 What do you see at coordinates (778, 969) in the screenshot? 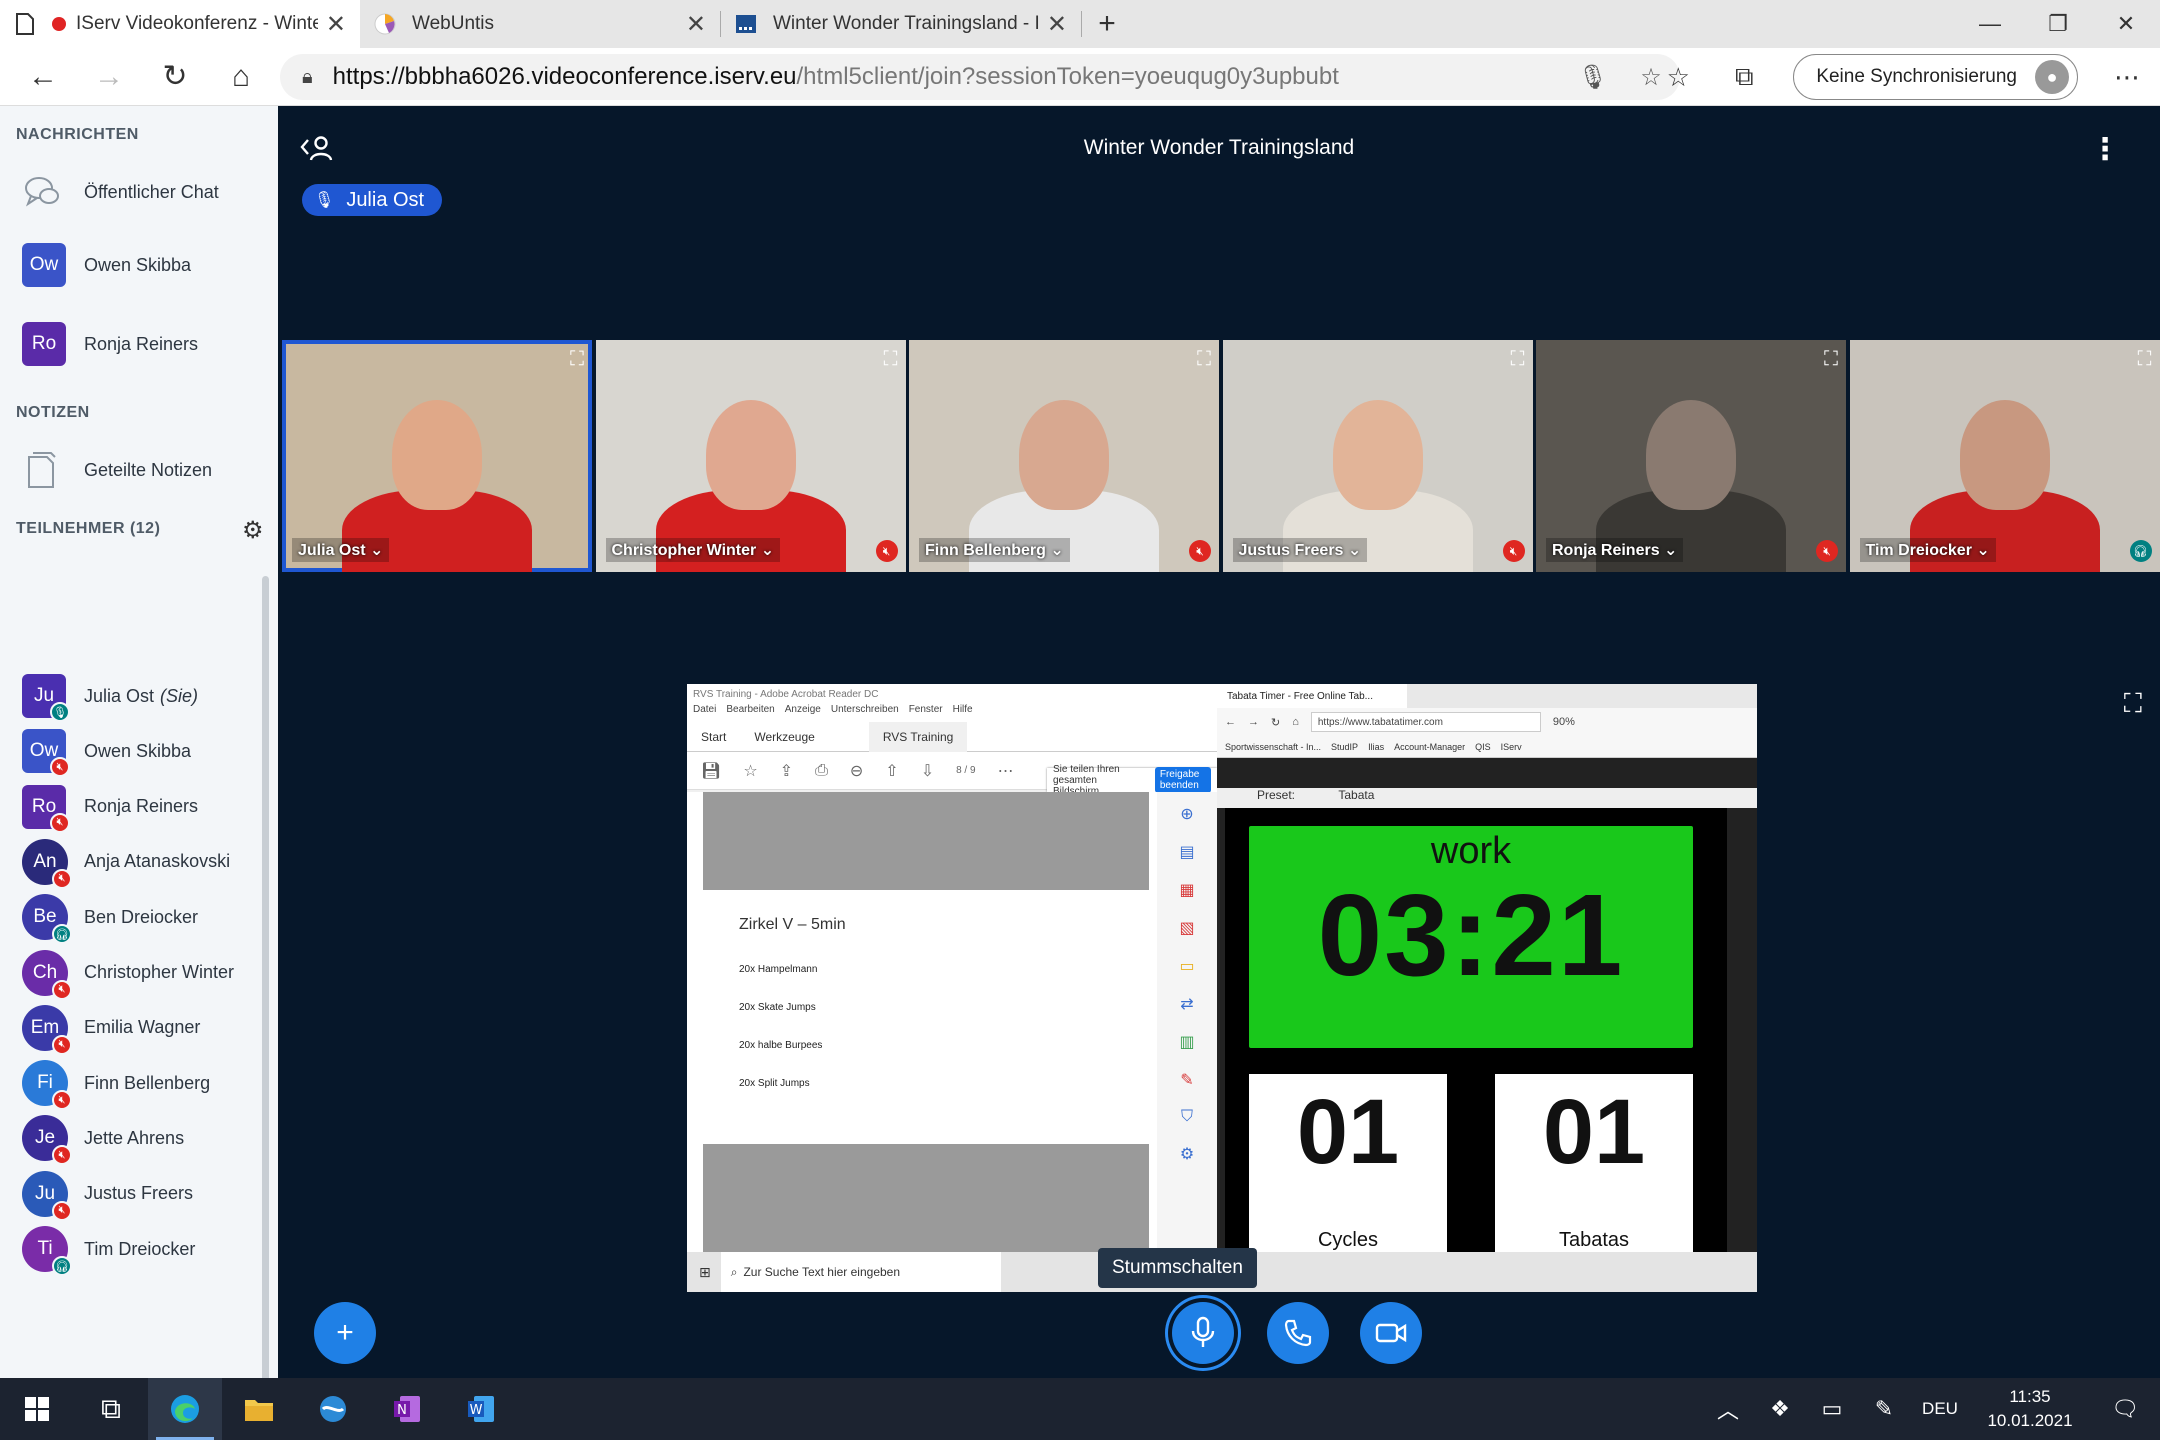
I see `pdf-line: 20x Hampelmann` at bounding box center [778, 969].